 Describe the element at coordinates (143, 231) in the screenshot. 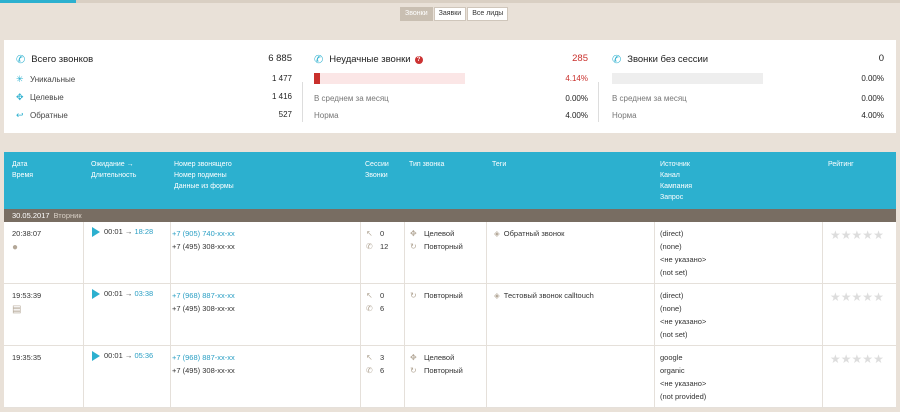

I see `duration-link: 18:28` at that location.